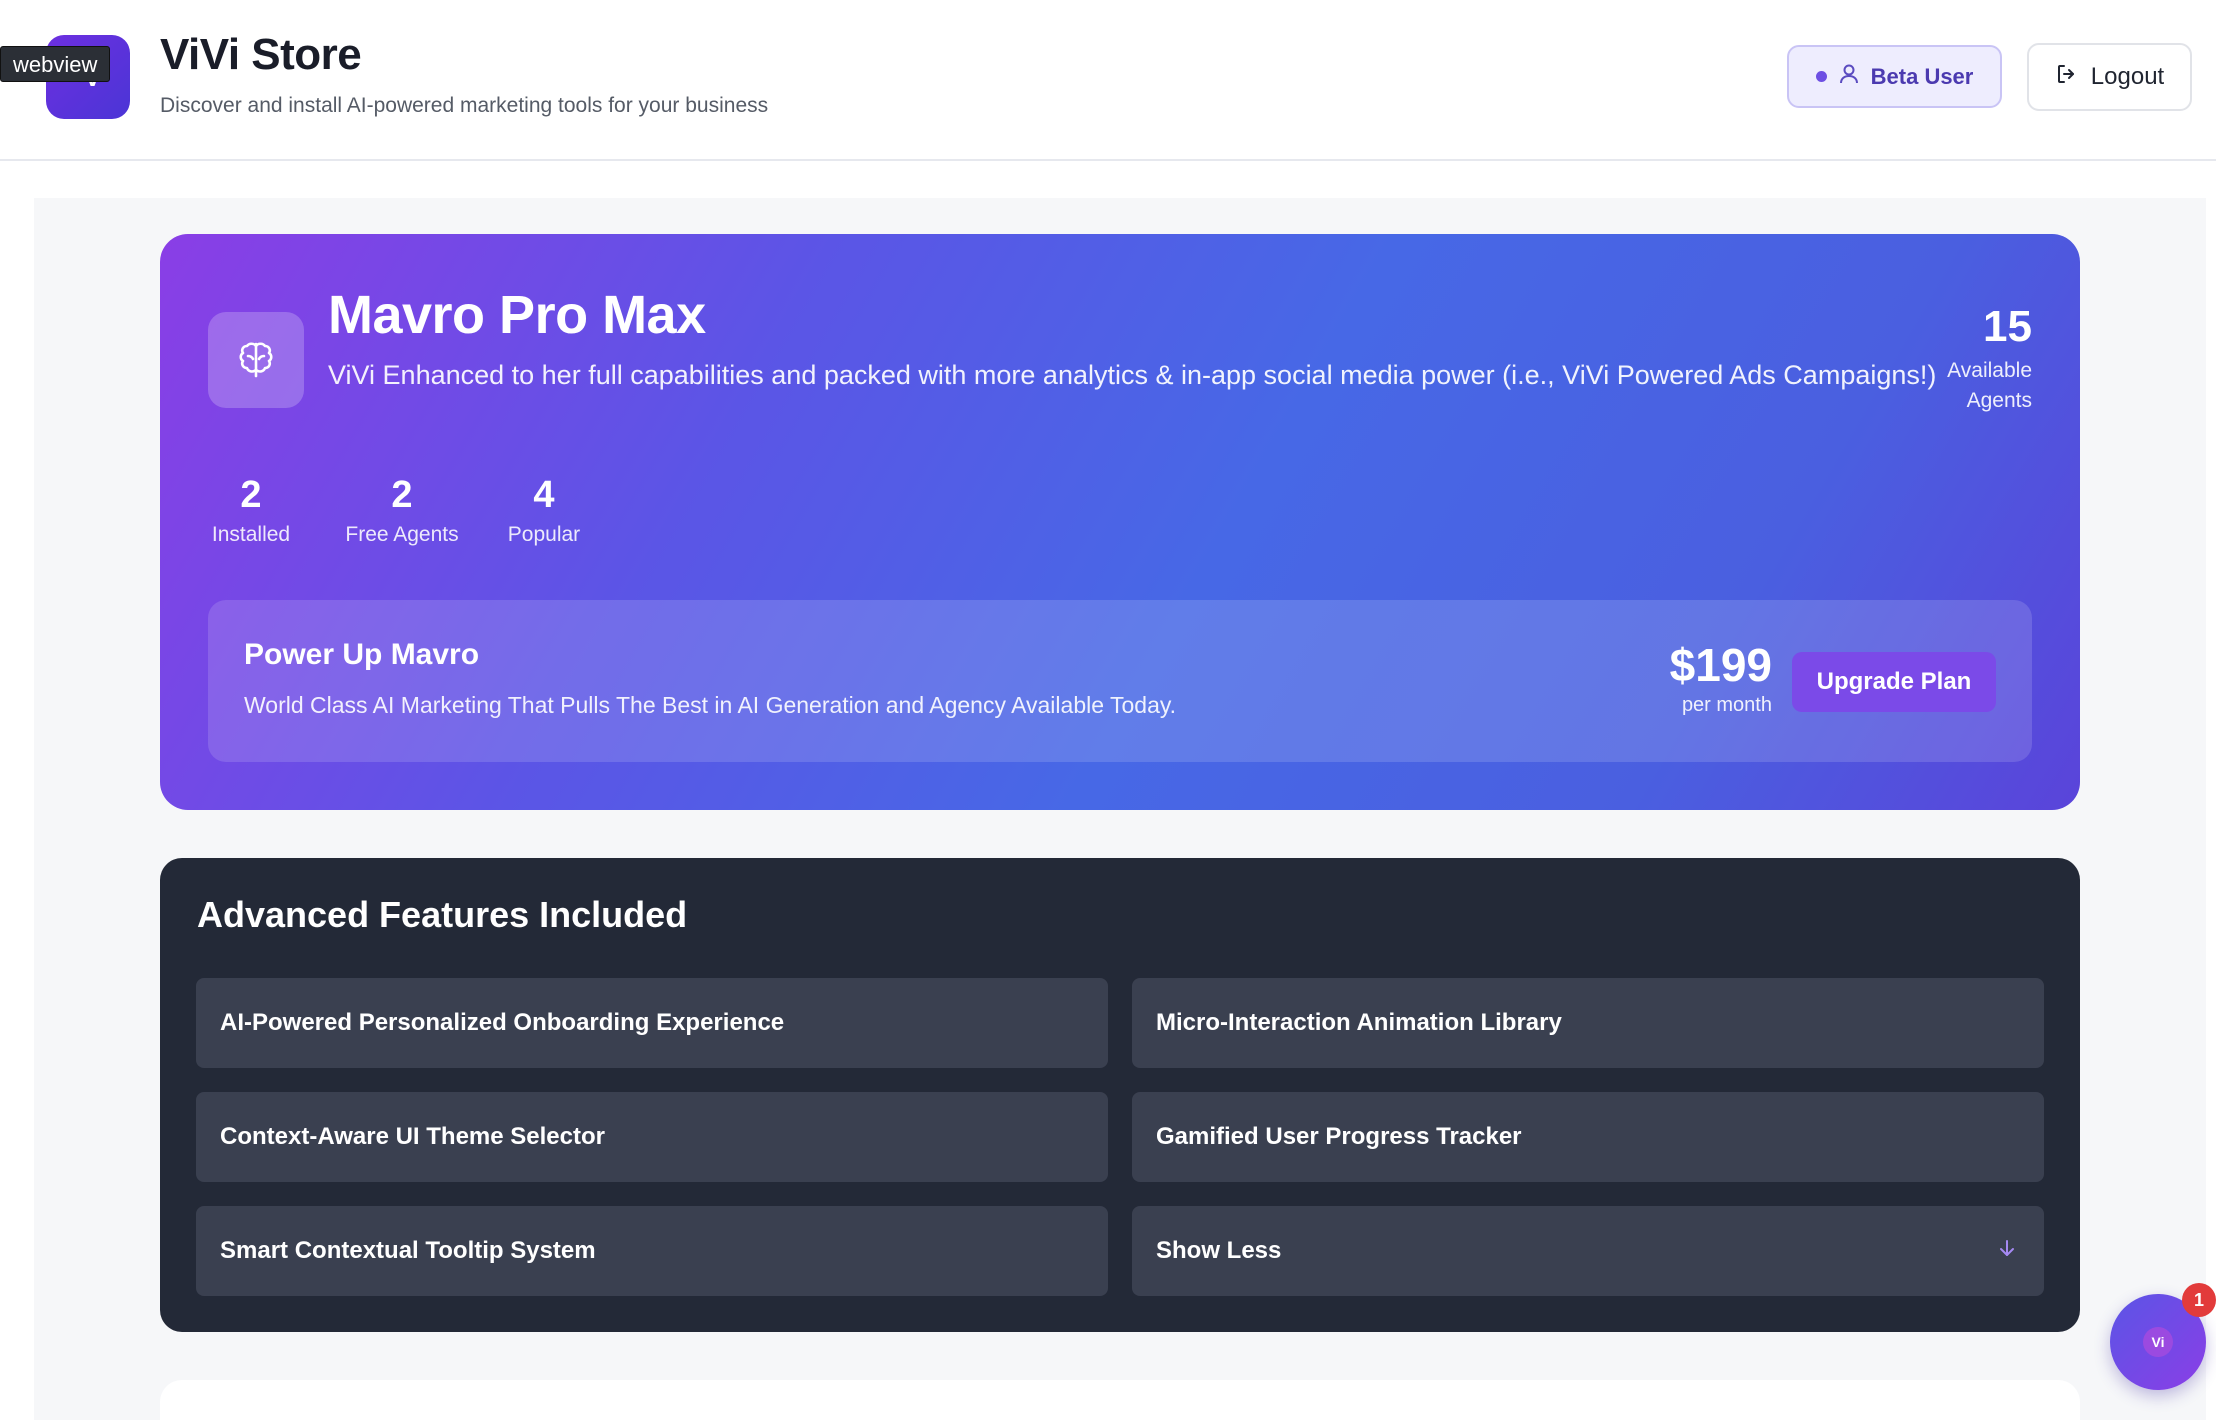 The height and width of the screenshot is (1420, 2216). I want to click on price-value: $199, so click(1720, 665).